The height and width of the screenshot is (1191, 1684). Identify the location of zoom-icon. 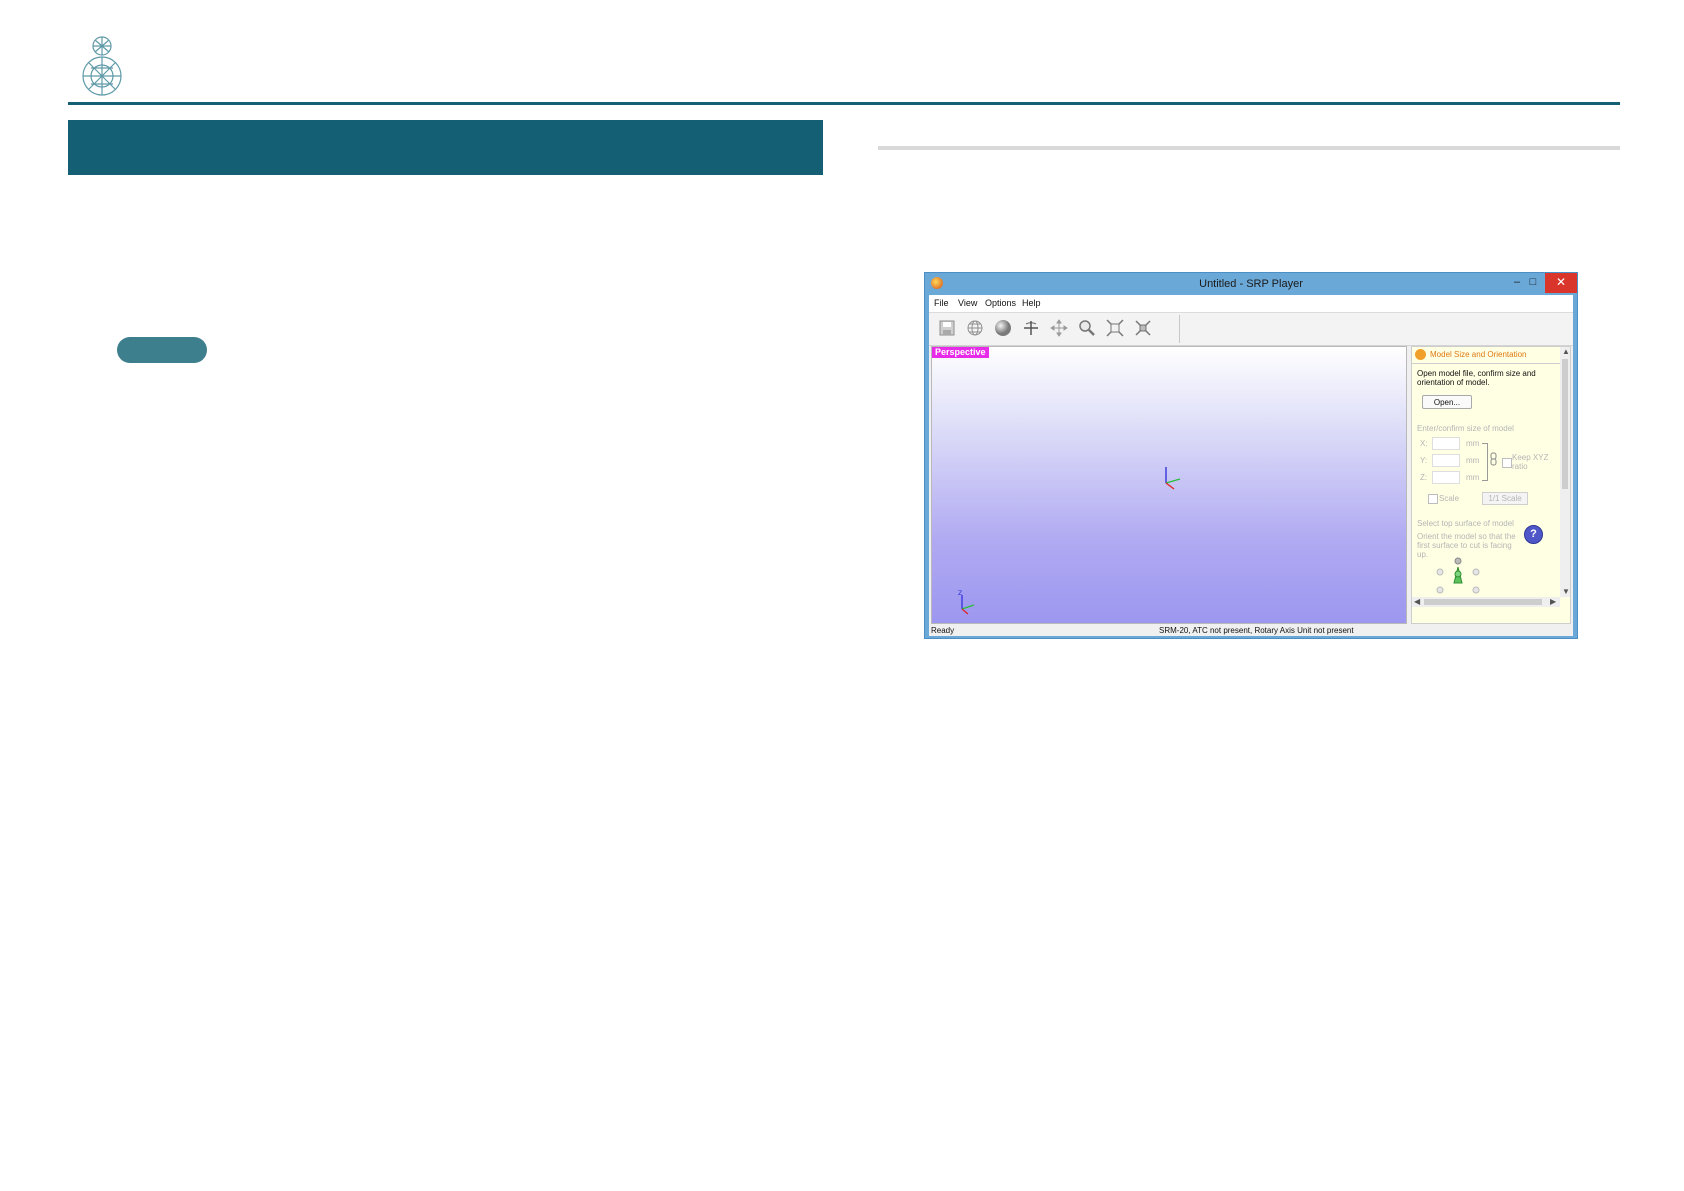
(1087, 329).